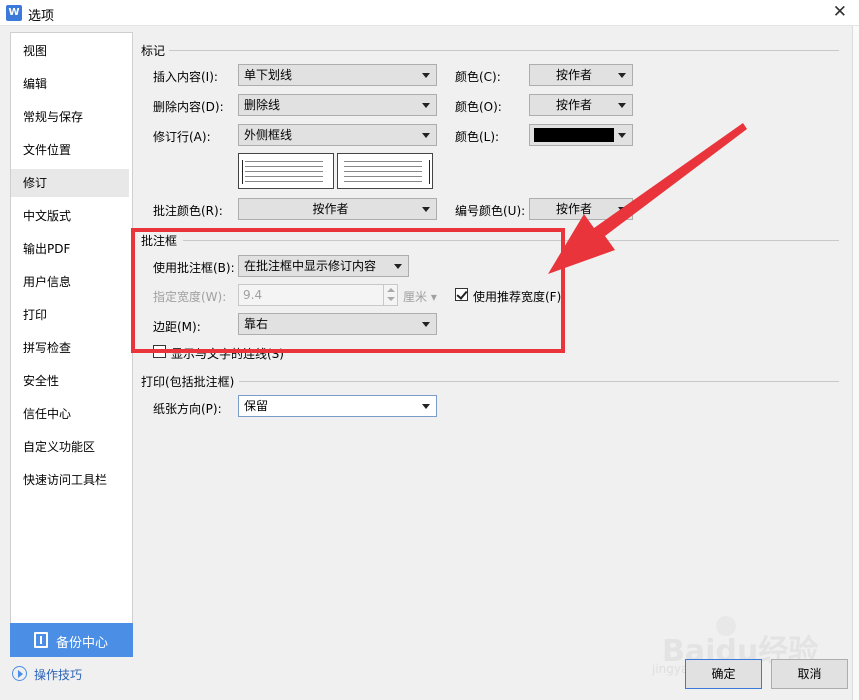 The image size is (859, 700). I want to click on comment-color-value: 按作者, so click(330, 209).